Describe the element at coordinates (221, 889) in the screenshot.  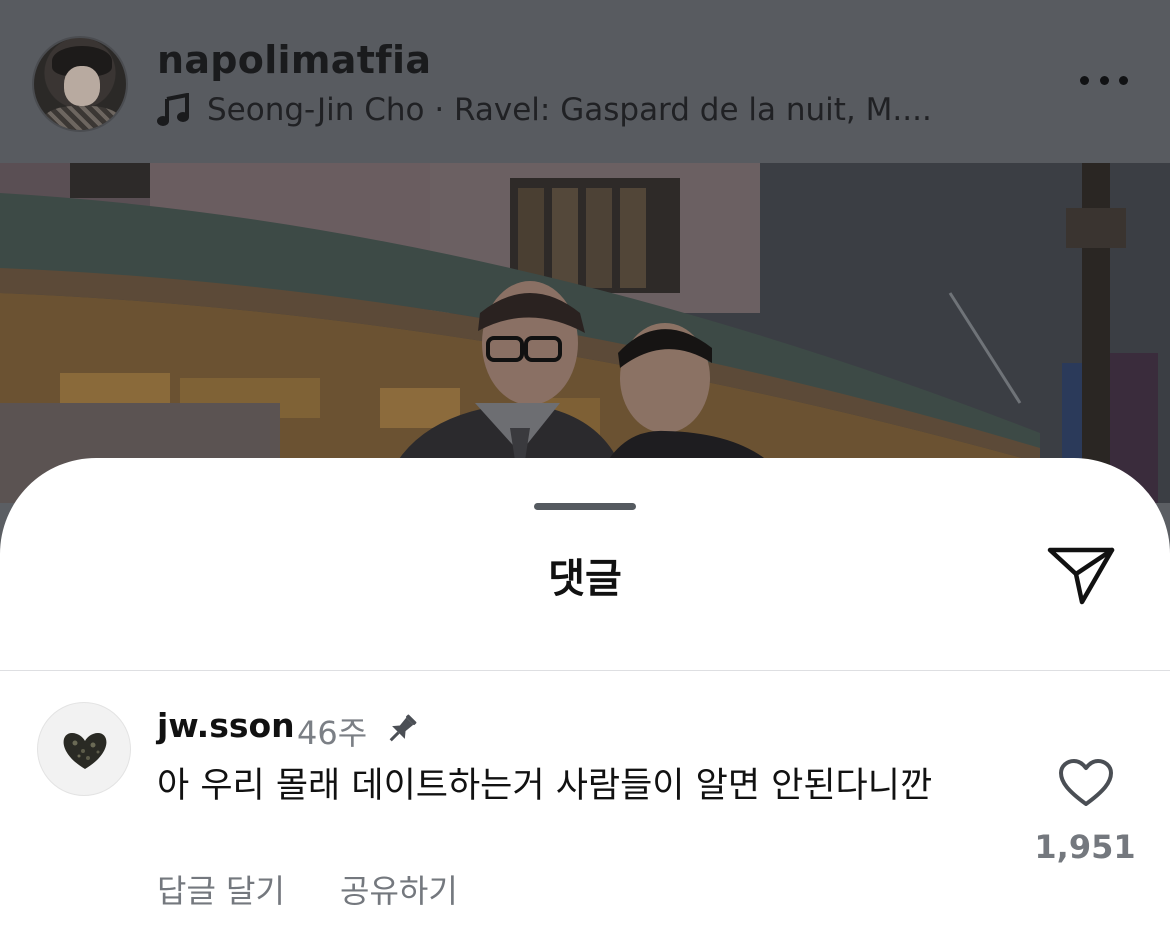
I see `reply-button: 답글 달기` at that location.